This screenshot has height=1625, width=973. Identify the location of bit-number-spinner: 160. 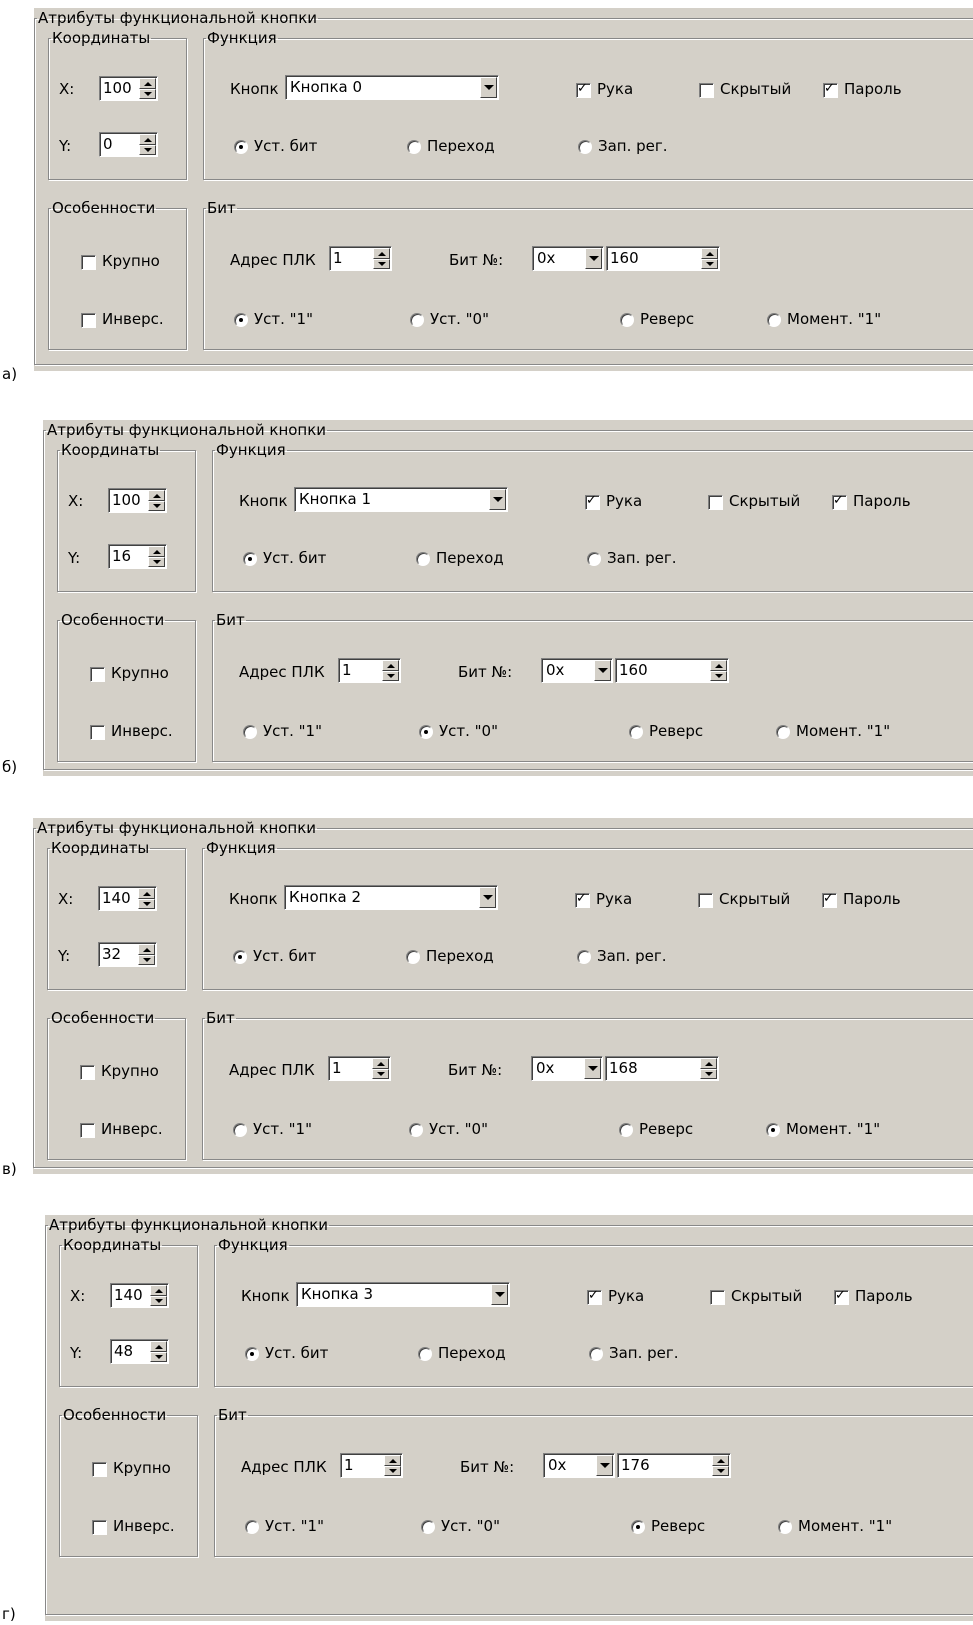
(663, 258).